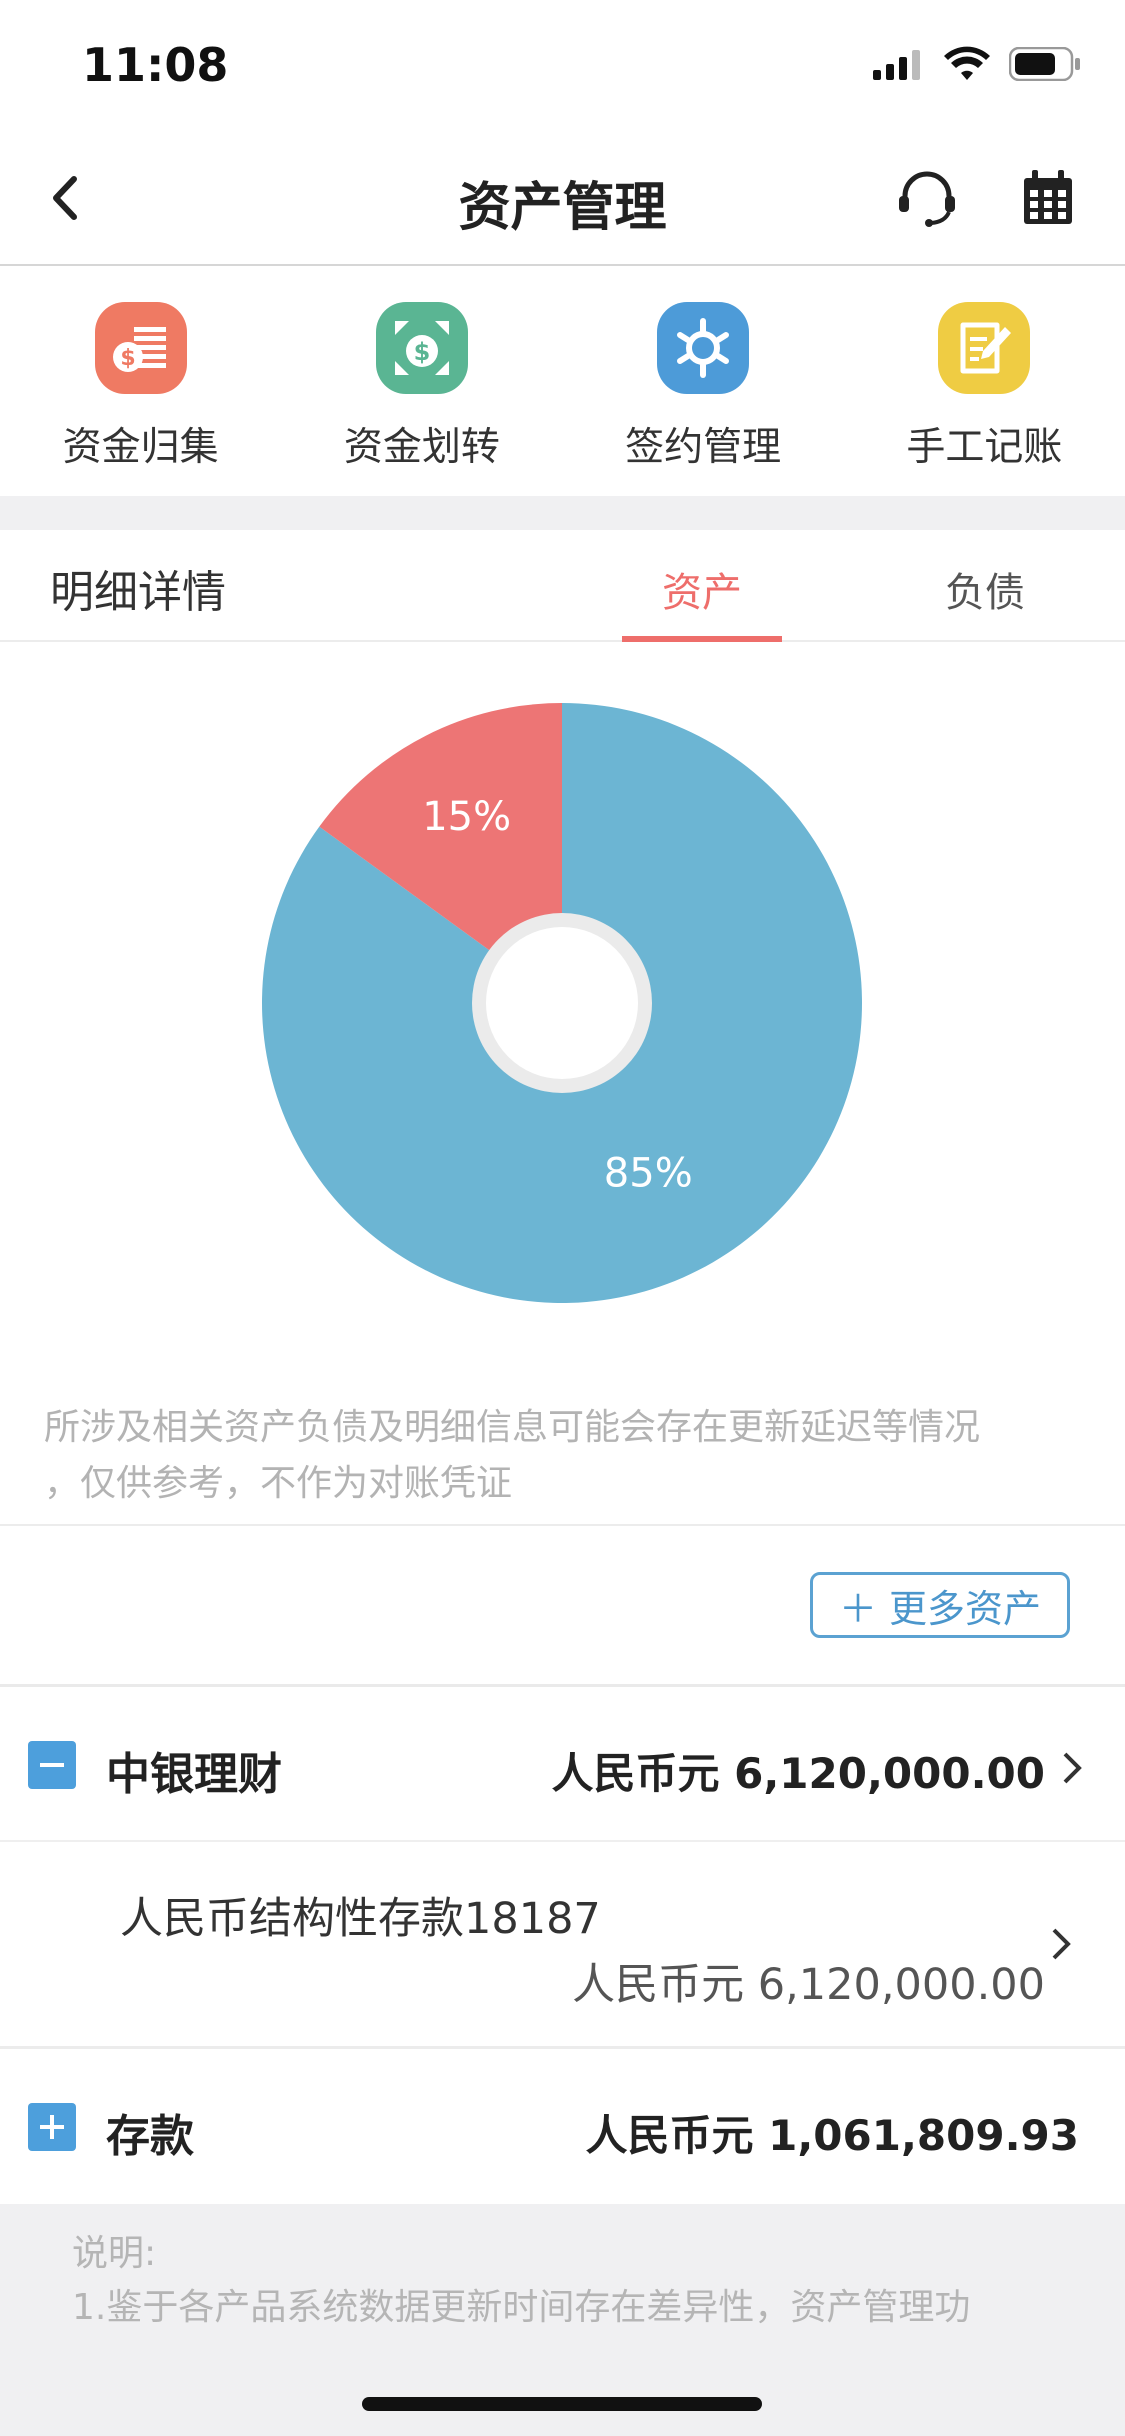  Describe the element at coordinates (140, 348) in the screenshot. I see `money-collection-icon: $` at that location.